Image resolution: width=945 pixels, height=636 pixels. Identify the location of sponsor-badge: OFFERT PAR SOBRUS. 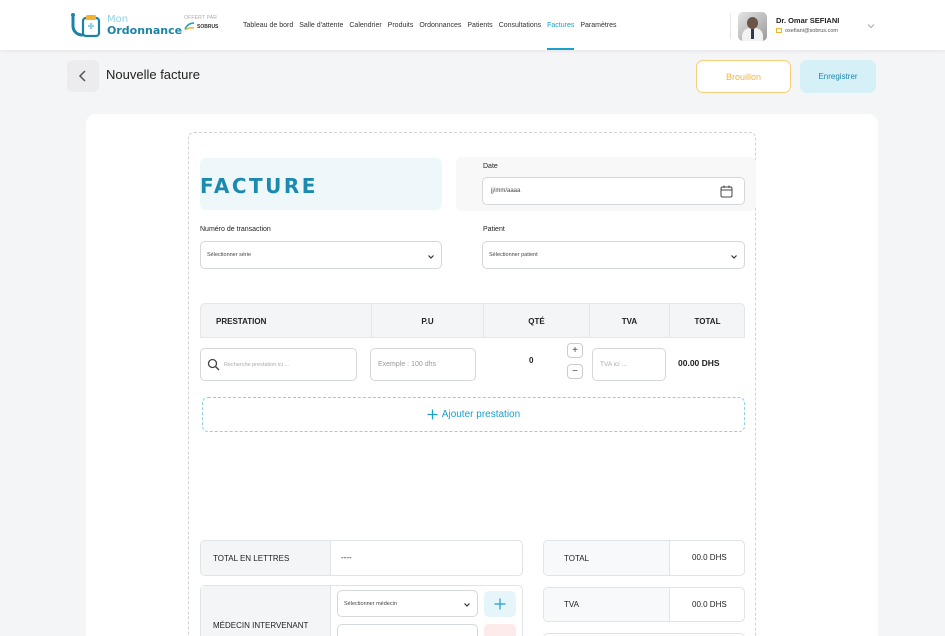
(205, 23).